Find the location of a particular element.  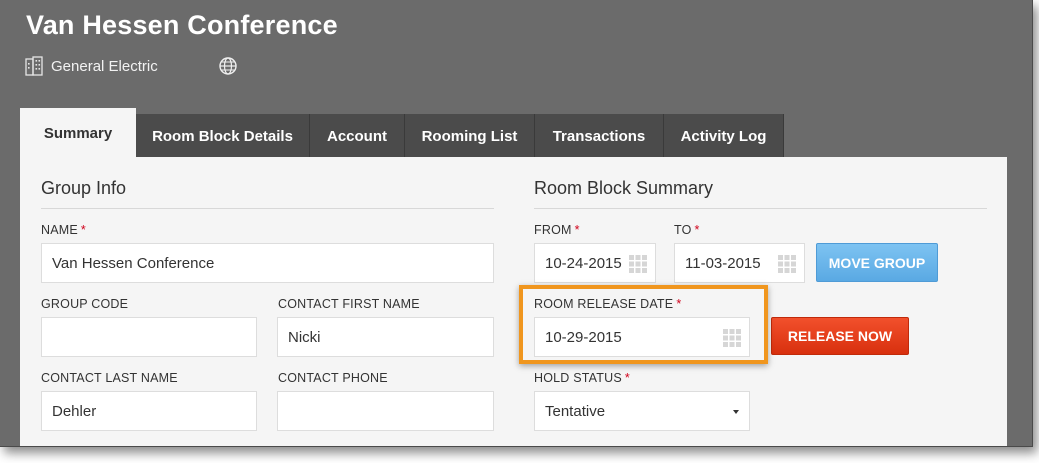

room-release-date-value: 10-29-2015 is located at coordinates (583, 337).